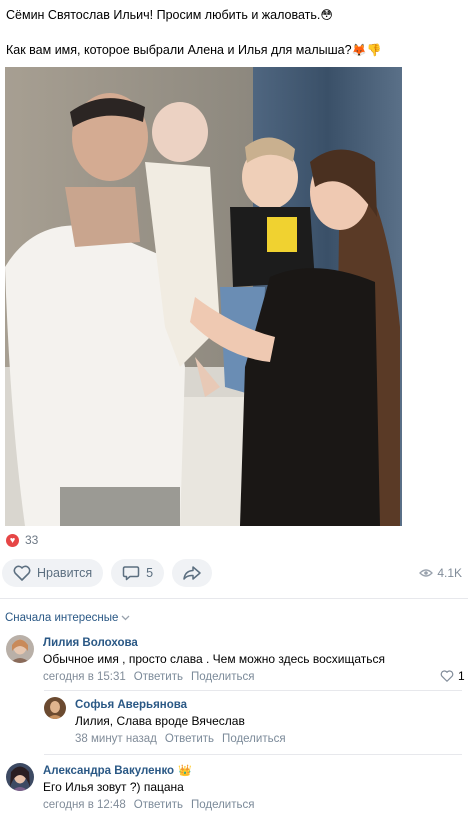 The image size is (468, 818). I want to click on comment-author: Лилия Волохова, so click(214, 643).